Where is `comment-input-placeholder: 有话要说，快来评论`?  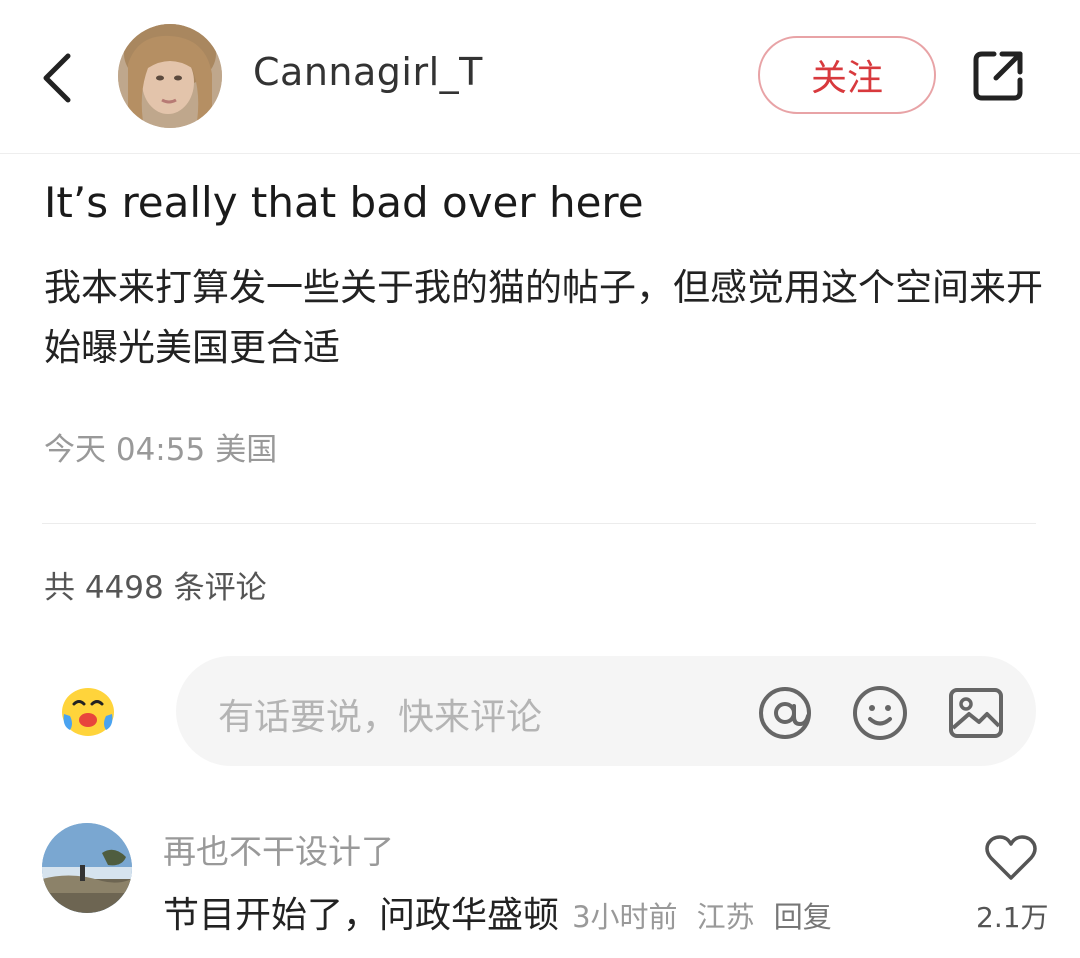 comment-input-placeholder: 有话要说，快来评论 is located at coordinates (380, 717).